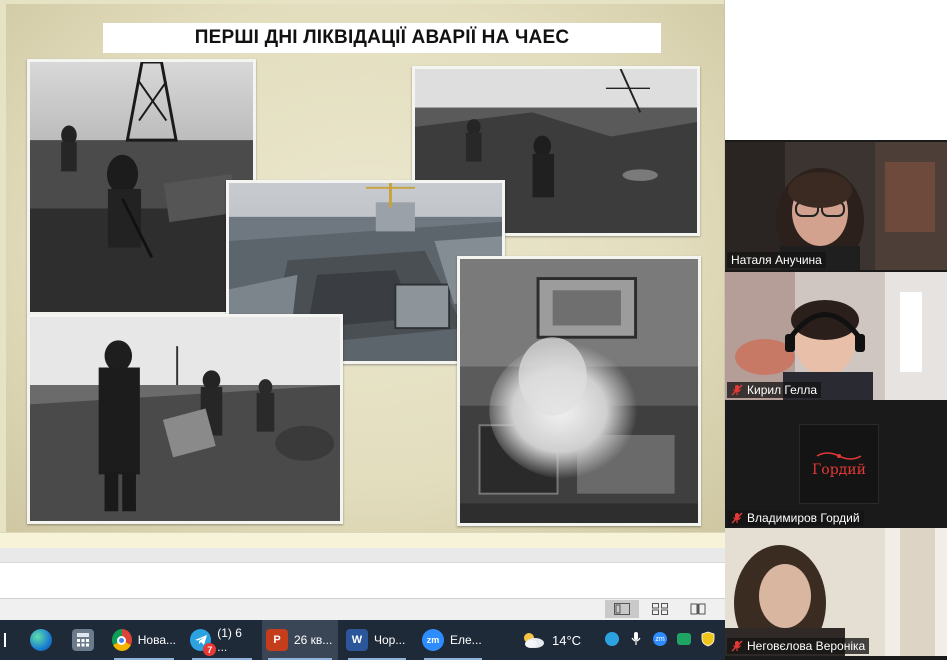 The width and height of the screenshot is (947, 660). What do you see at coordinates (776, 260) in the screenshot?
I see `participant-name-label: Наталя Анучина` at bounding box center [776, 260].